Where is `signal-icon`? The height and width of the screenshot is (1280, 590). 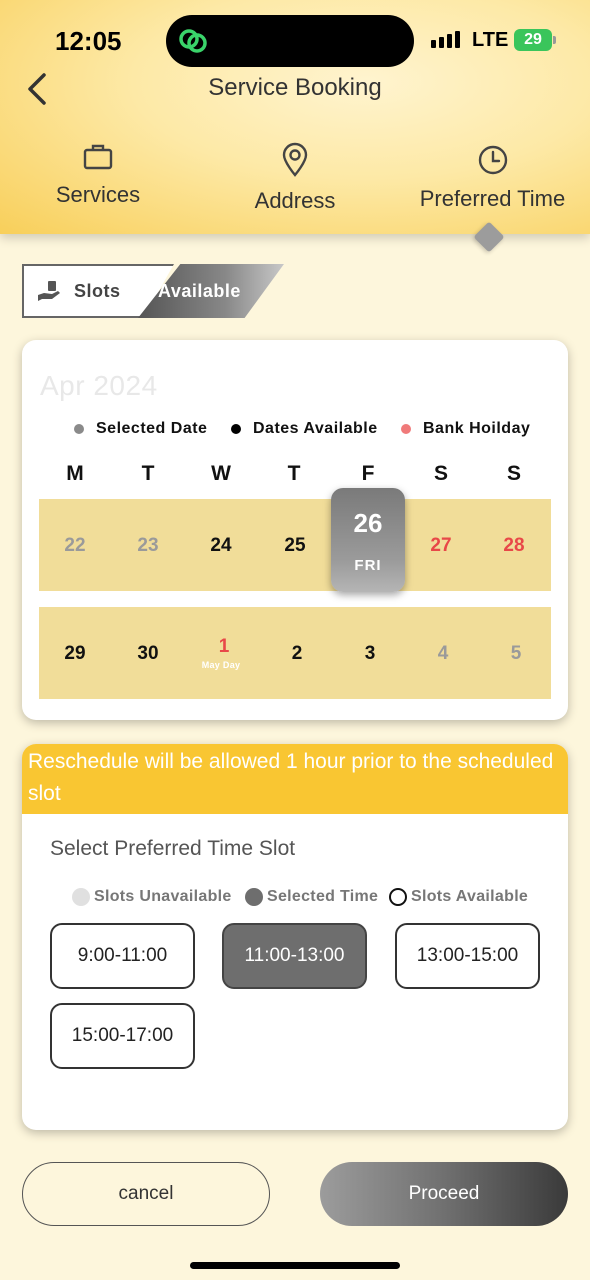
signal-icon is located at coordinates (445, 39).